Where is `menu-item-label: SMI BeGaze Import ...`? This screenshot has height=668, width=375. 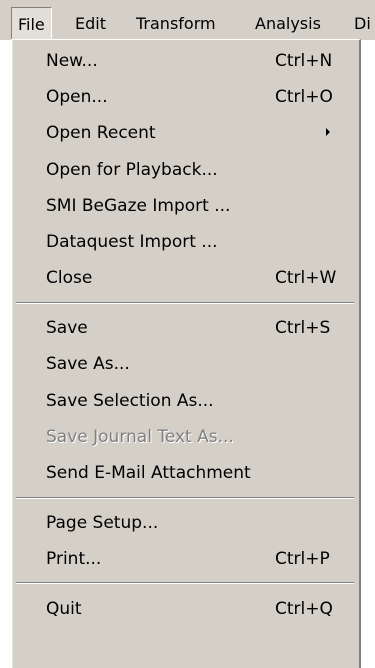 menu-item-label: SMI BeGaze Import ... is located at coordinates (138, 206).